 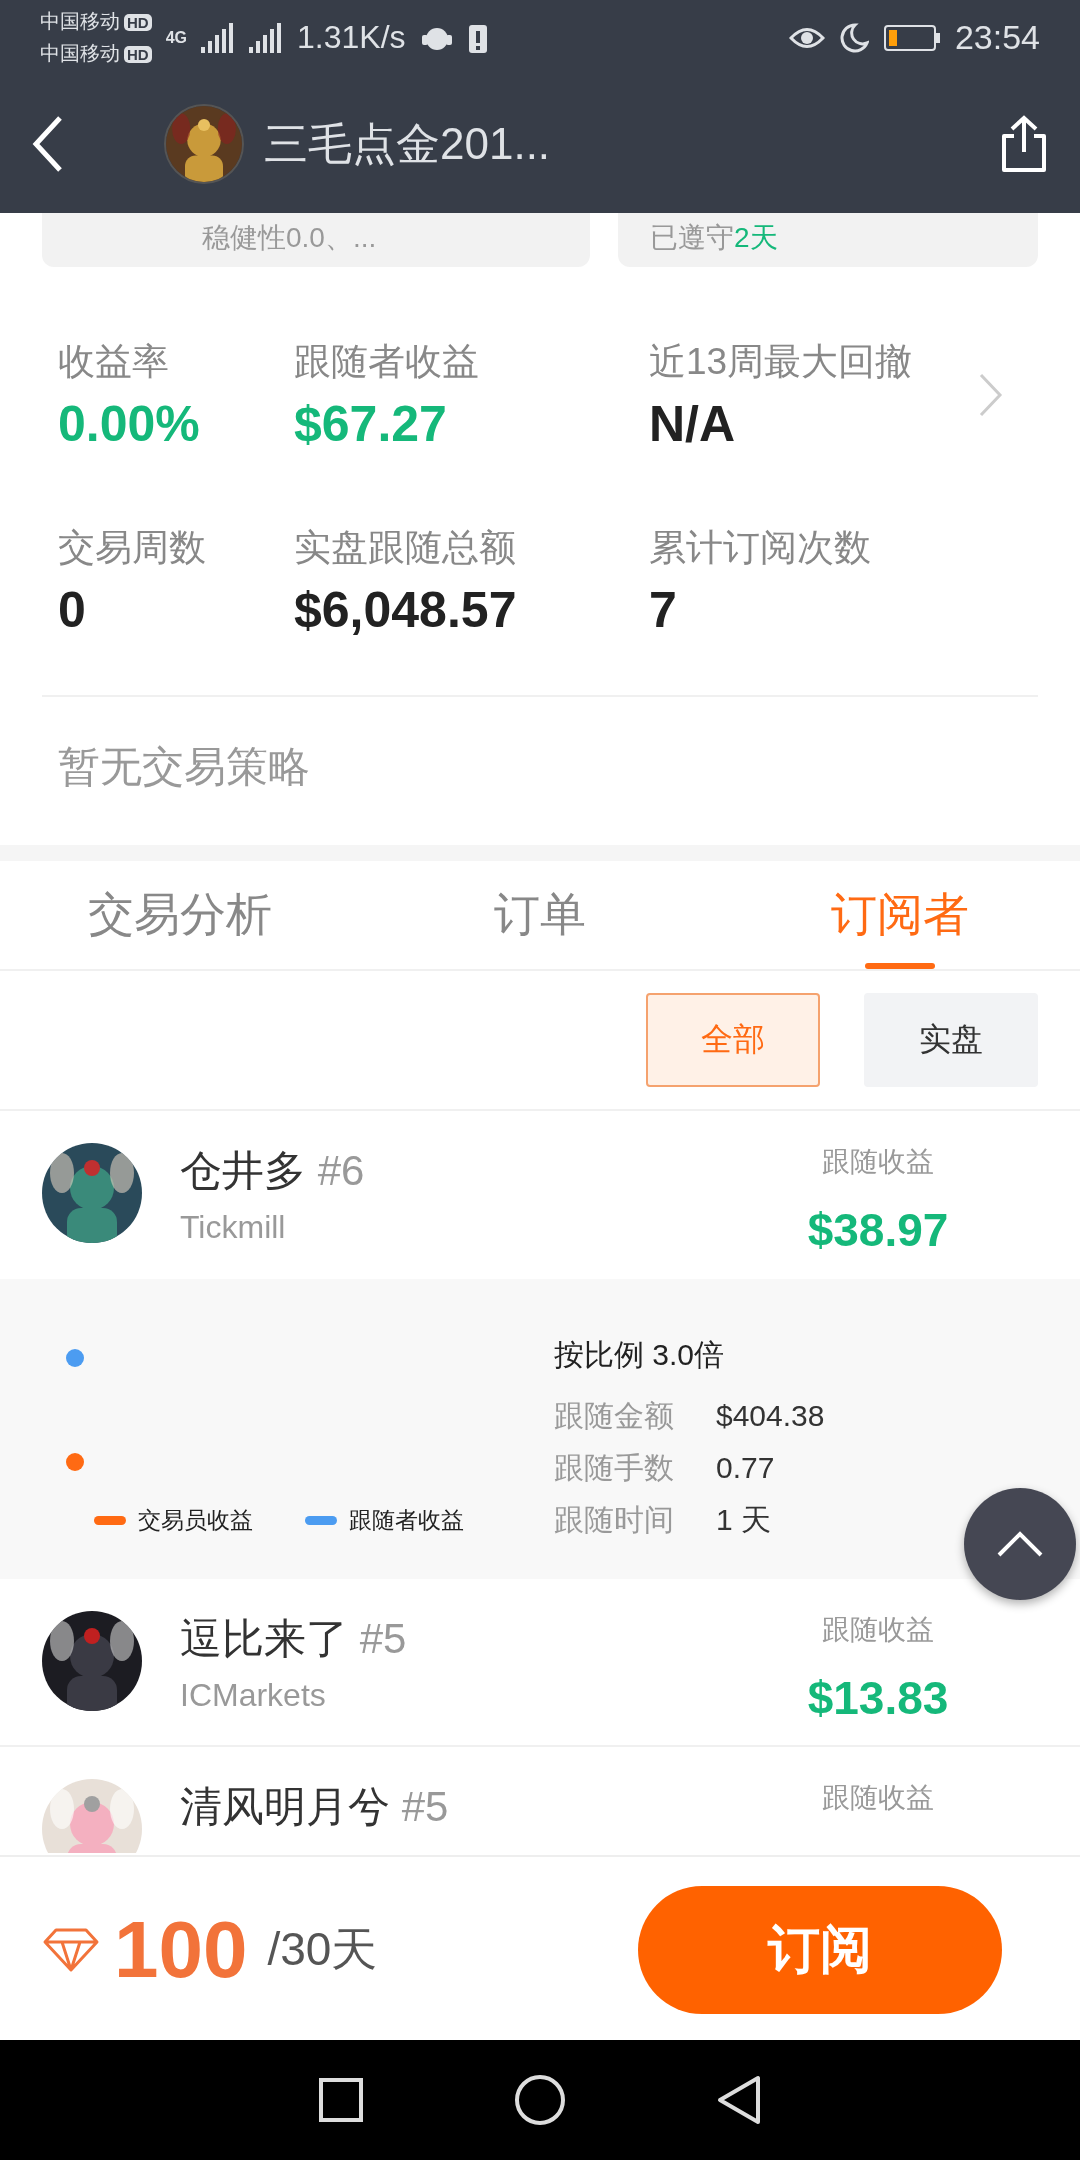 I want to click on broker-name: Tickmill, so click(x=233, y=1227).